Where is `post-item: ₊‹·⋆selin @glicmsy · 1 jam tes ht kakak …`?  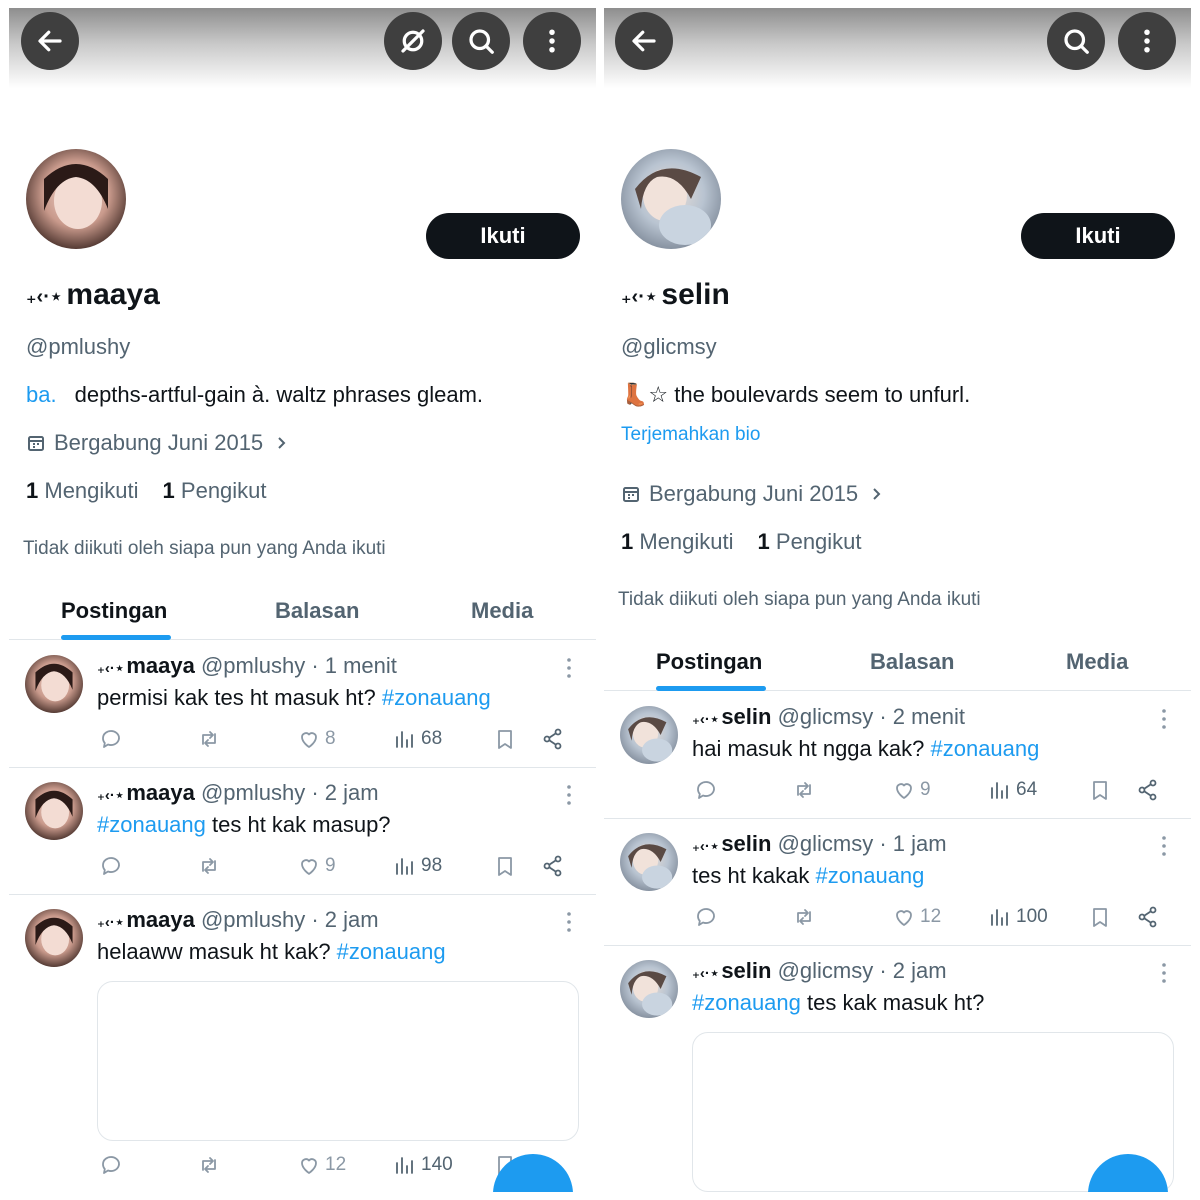
post-item: ₊‹·⋆selin @glicmsy · 1 jam tes ht kakak … is located at coordinates (897, 882).